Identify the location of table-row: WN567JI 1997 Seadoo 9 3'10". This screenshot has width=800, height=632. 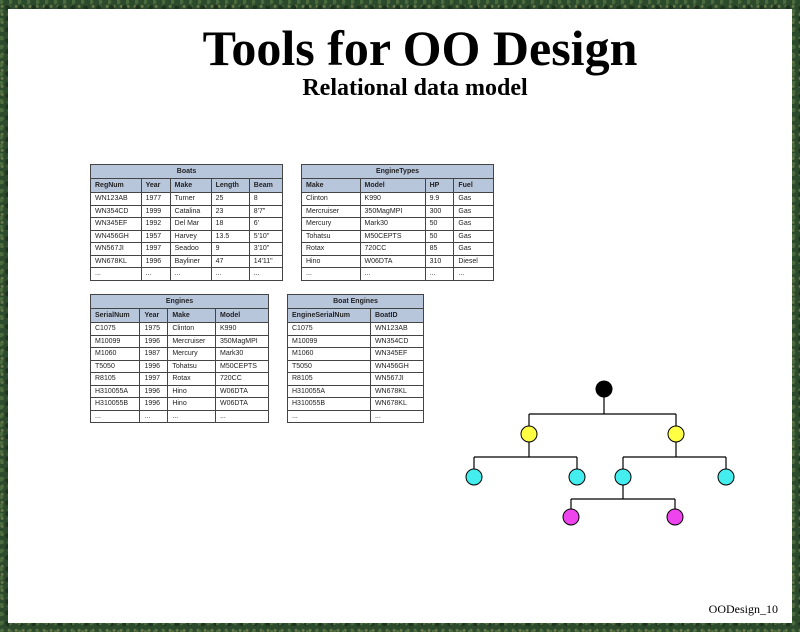
(187, 249).